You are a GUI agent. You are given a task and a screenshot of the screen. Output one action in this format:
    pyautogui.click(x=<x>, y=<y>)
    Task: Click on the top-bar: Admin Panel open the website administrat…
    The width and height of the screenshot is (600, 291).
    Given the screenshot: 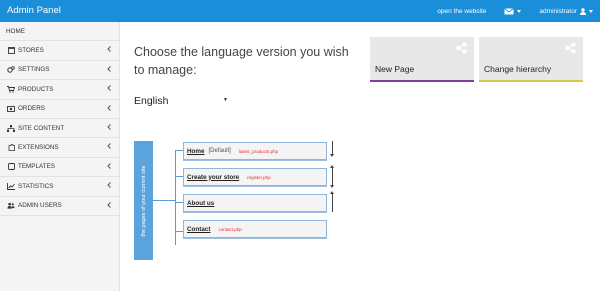 What is the action you would take?
    pyautogui.click(x=300, y=11)
    